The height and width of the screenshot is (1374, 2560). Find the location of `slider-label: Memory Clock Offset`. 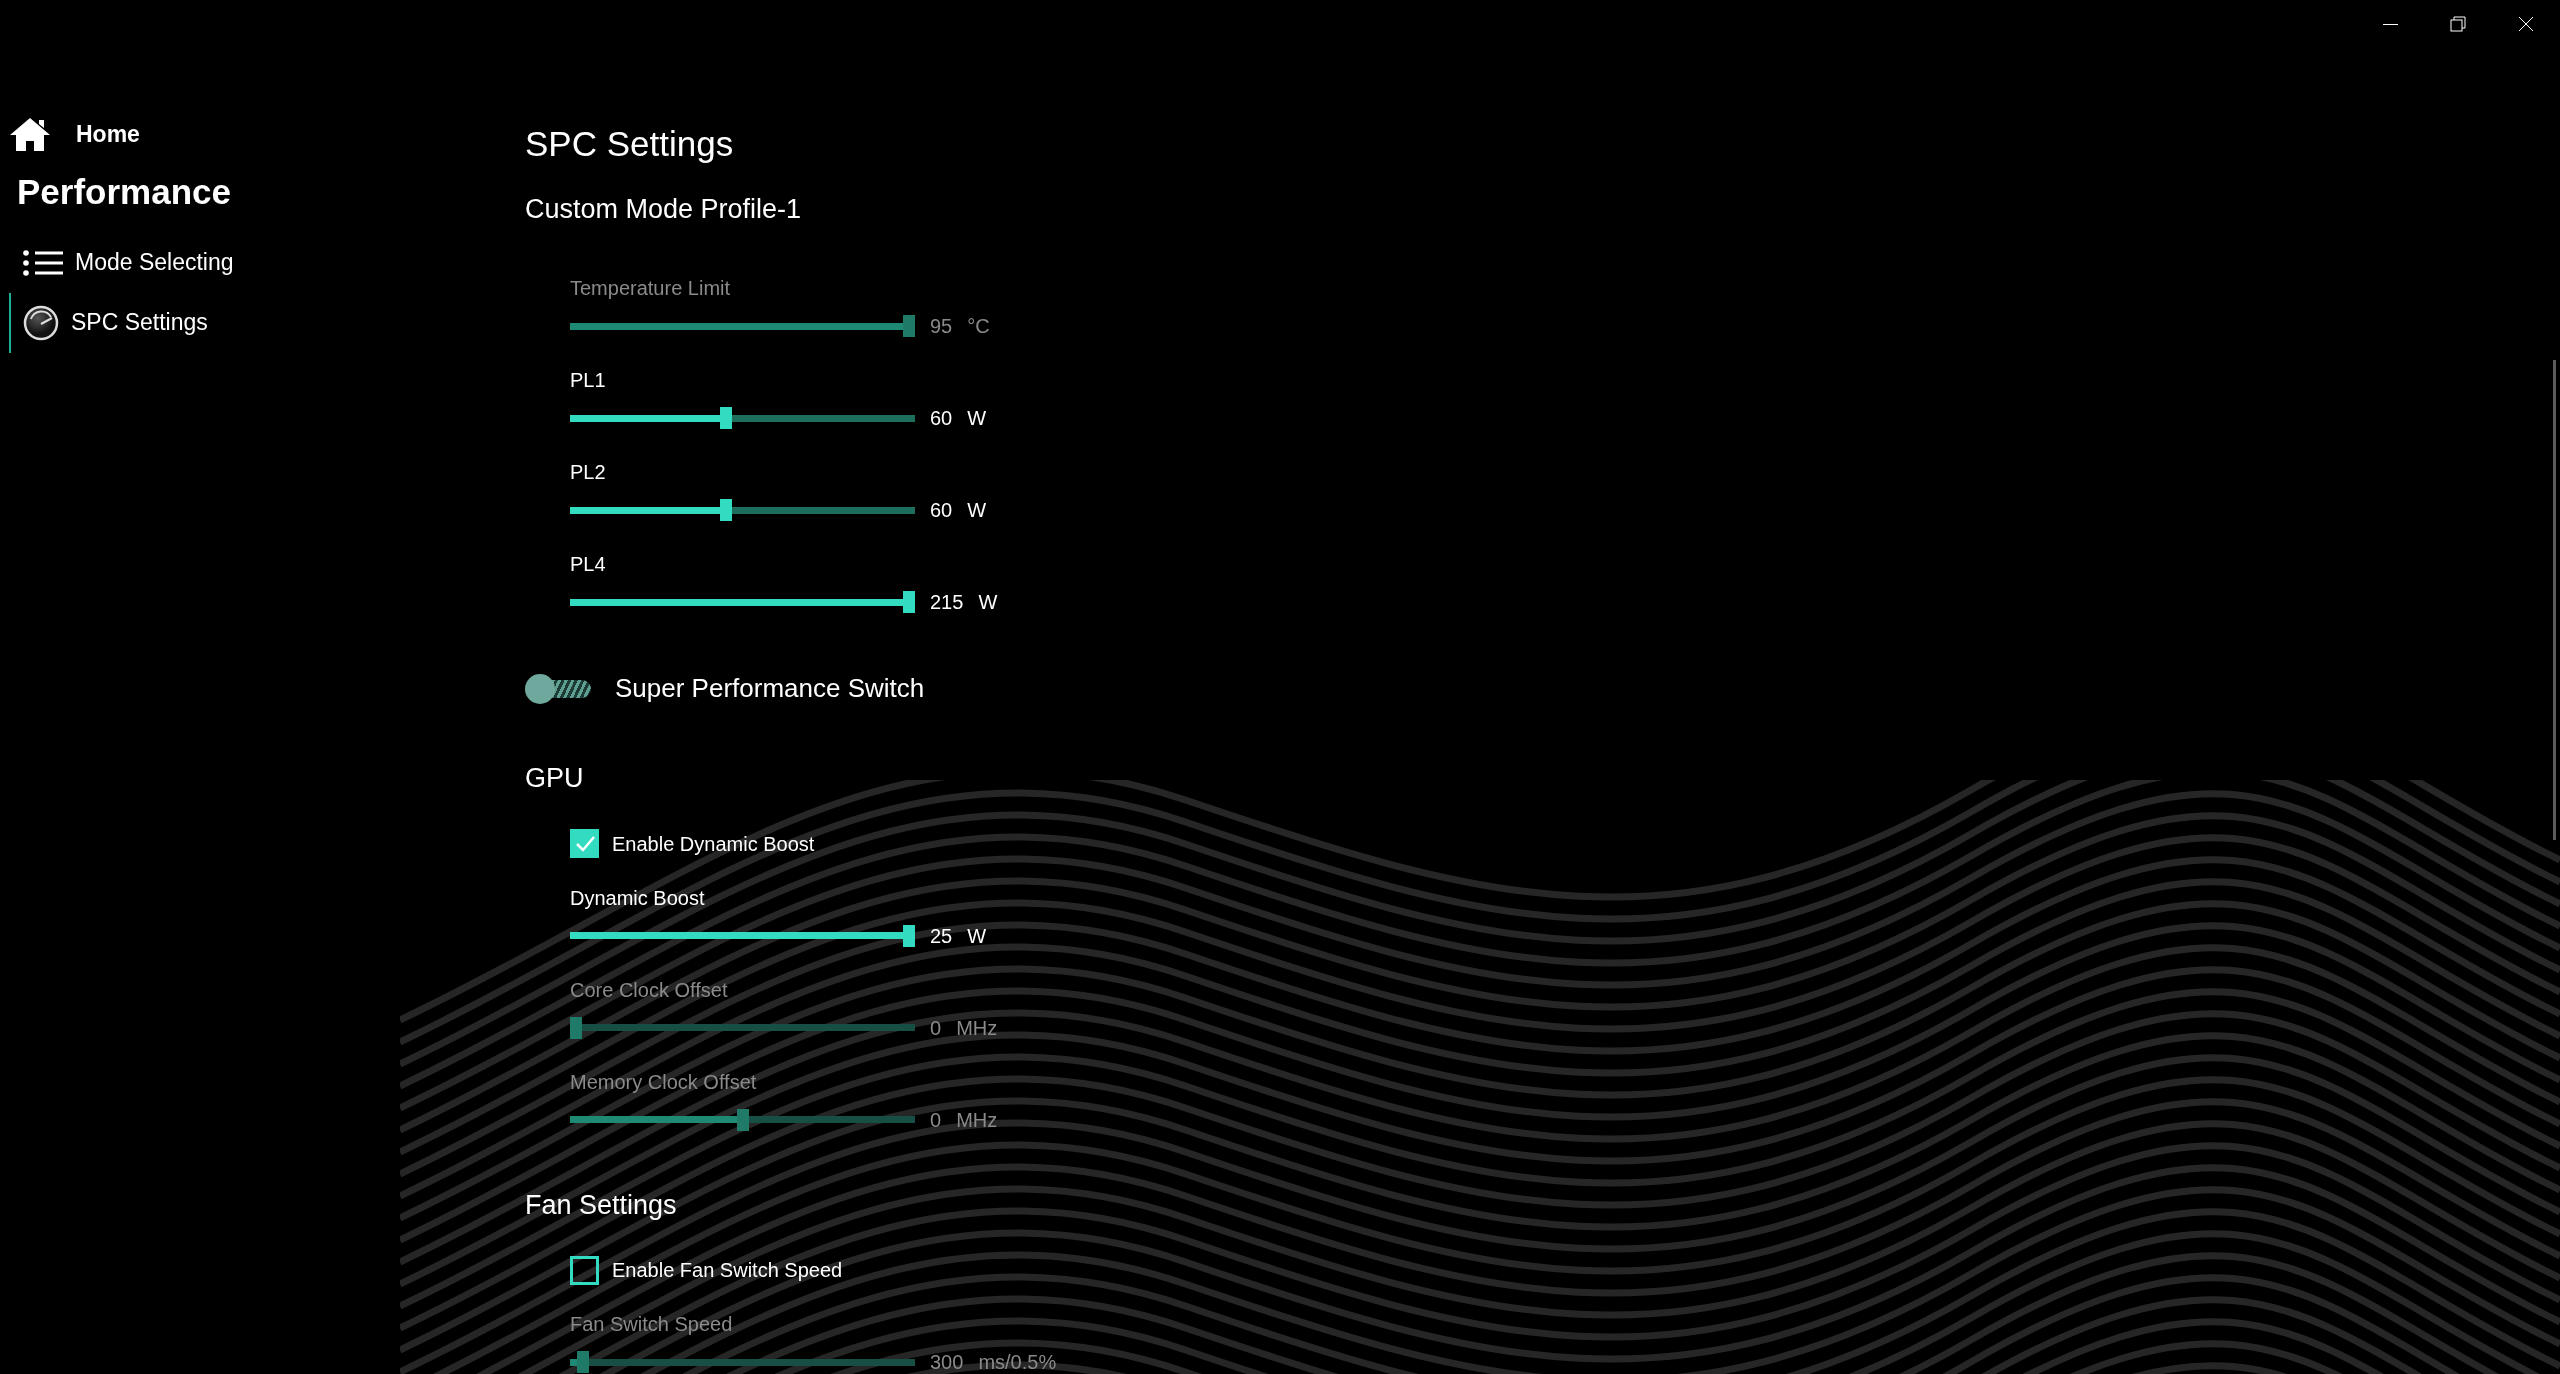

slider-label: Memory Clock Offset is located at coordinates (664, 1082).